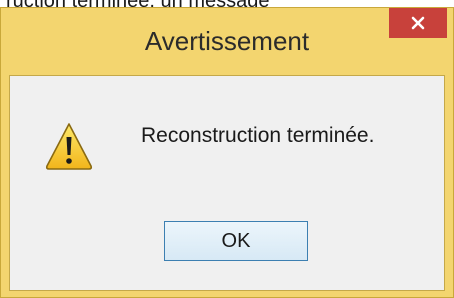 The height and width of the screenshot is (298, 454). I want to click on close-button, so click(418, 23).